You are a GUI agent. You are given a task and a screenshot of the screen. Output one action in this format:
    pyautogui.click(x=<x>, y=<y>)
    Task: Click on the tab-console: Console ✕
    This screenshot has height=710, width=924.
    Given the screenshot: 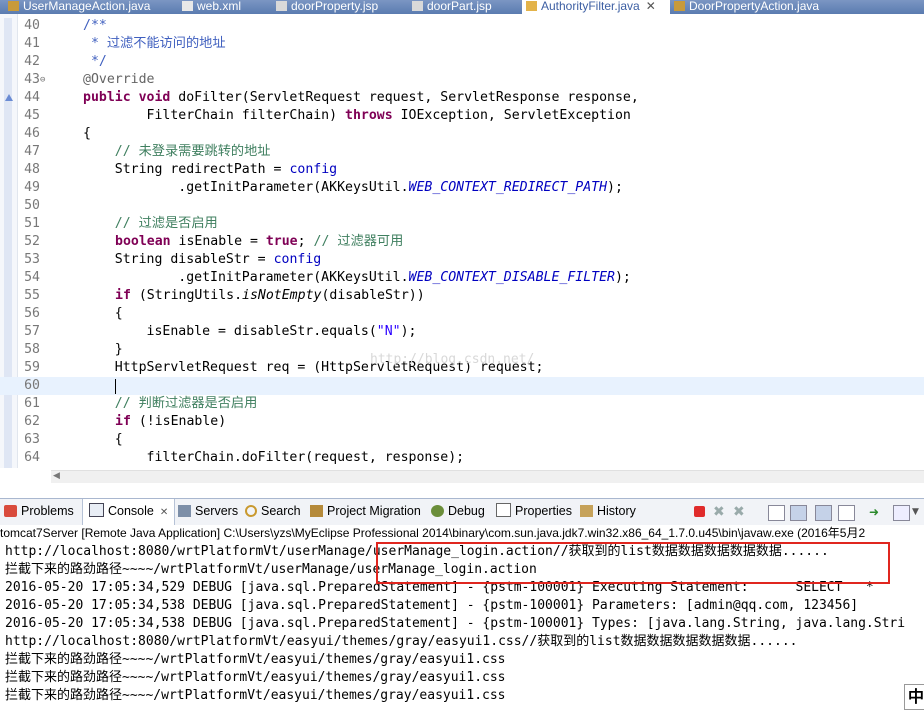 What is the action you would take?
    pyautogui.click(x=129, y=512)
    